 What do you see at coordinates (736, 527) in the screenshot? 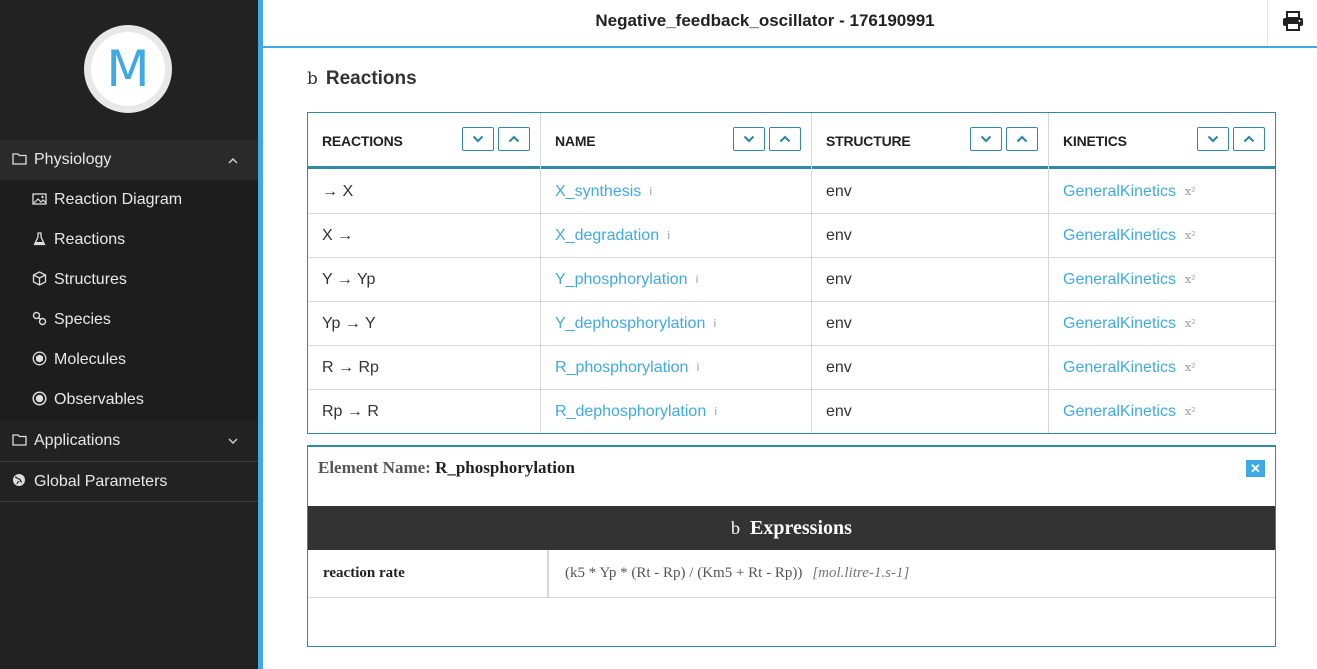
I see `expressions-prefix: b` at bounding box center [736, 527].